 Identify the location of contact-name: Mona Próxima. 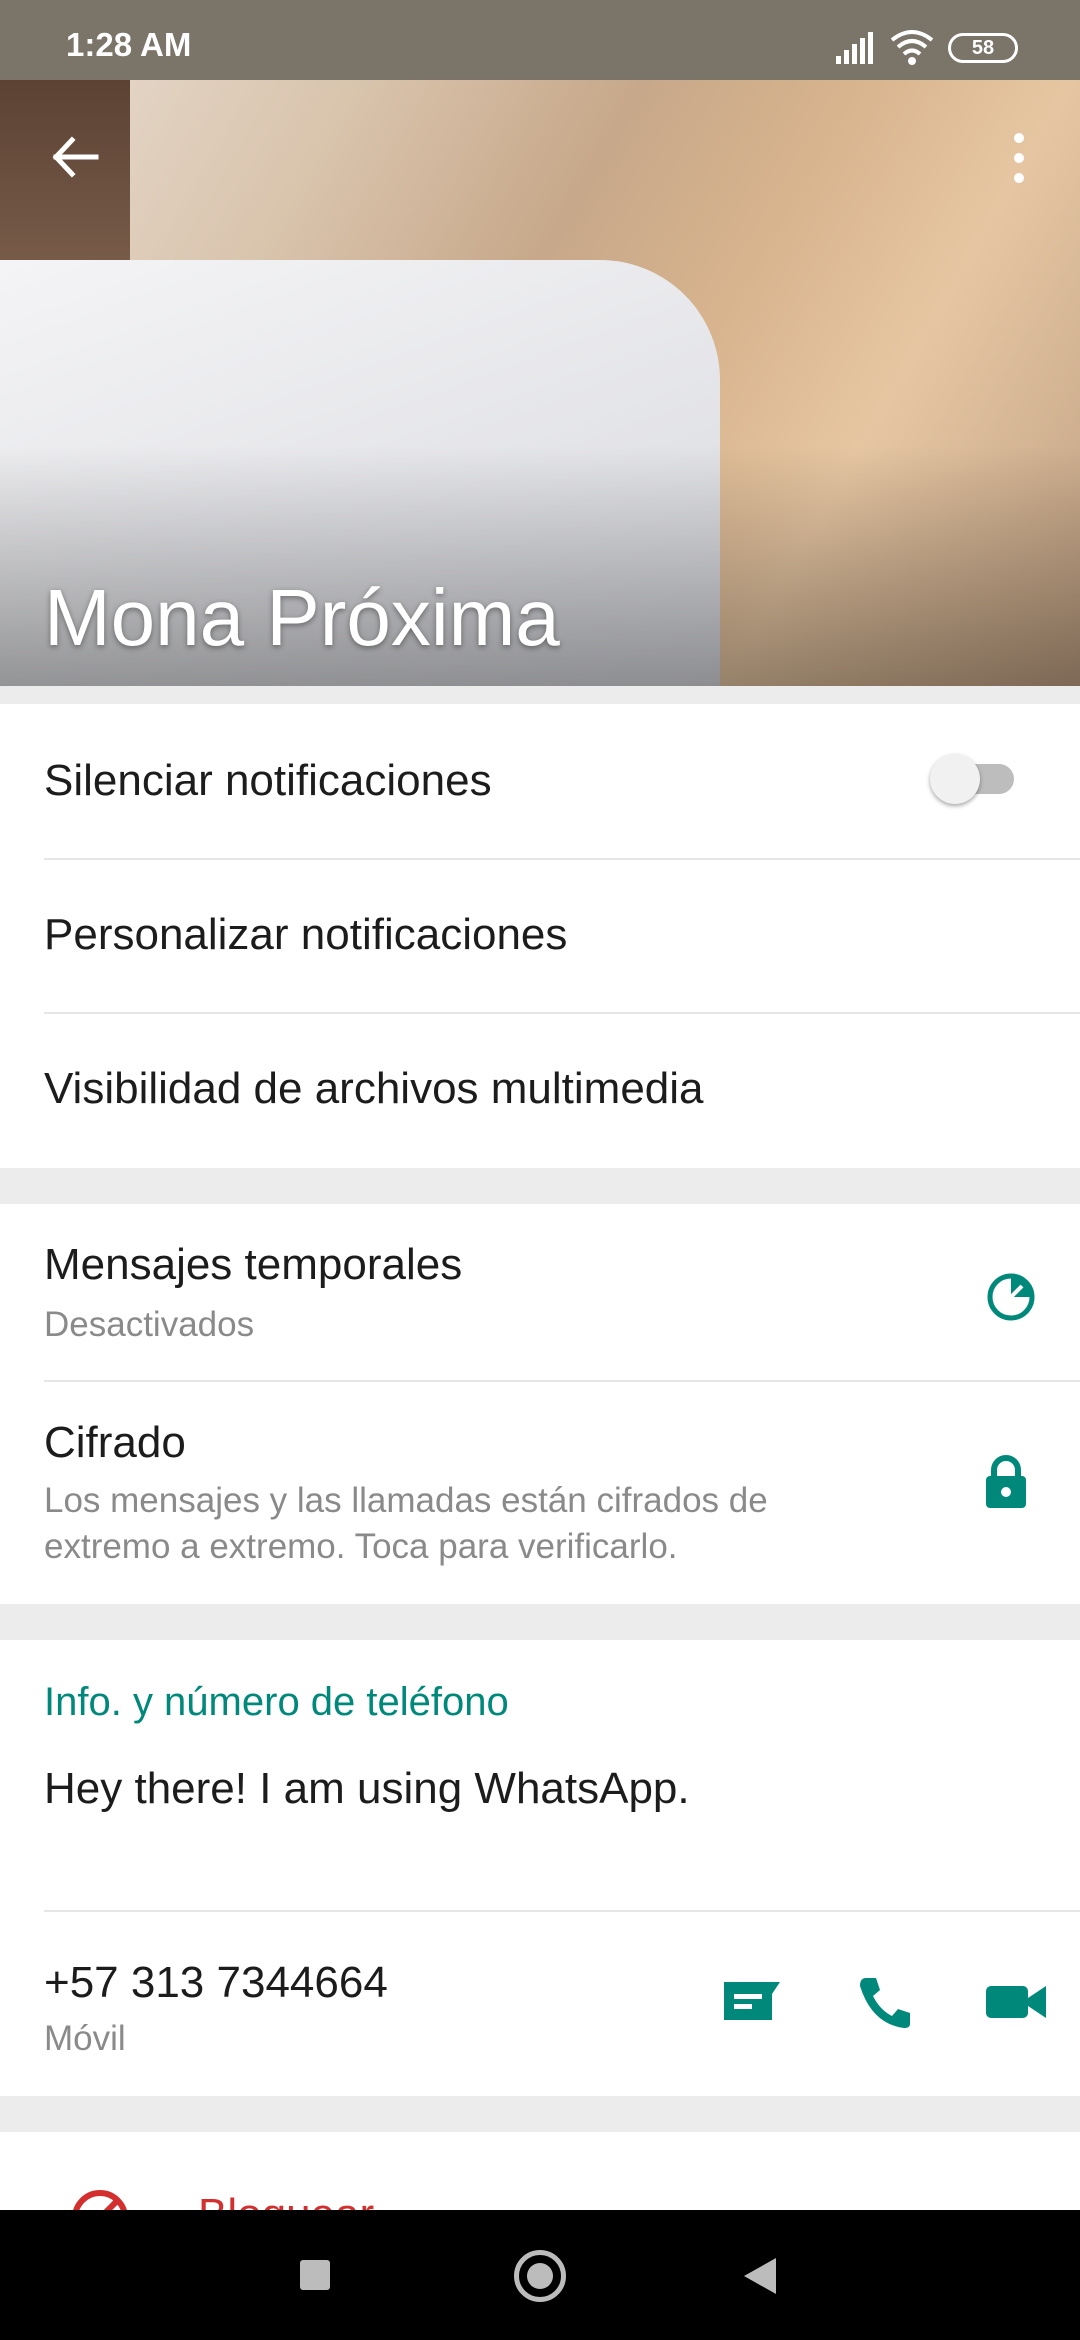
(302, 617).